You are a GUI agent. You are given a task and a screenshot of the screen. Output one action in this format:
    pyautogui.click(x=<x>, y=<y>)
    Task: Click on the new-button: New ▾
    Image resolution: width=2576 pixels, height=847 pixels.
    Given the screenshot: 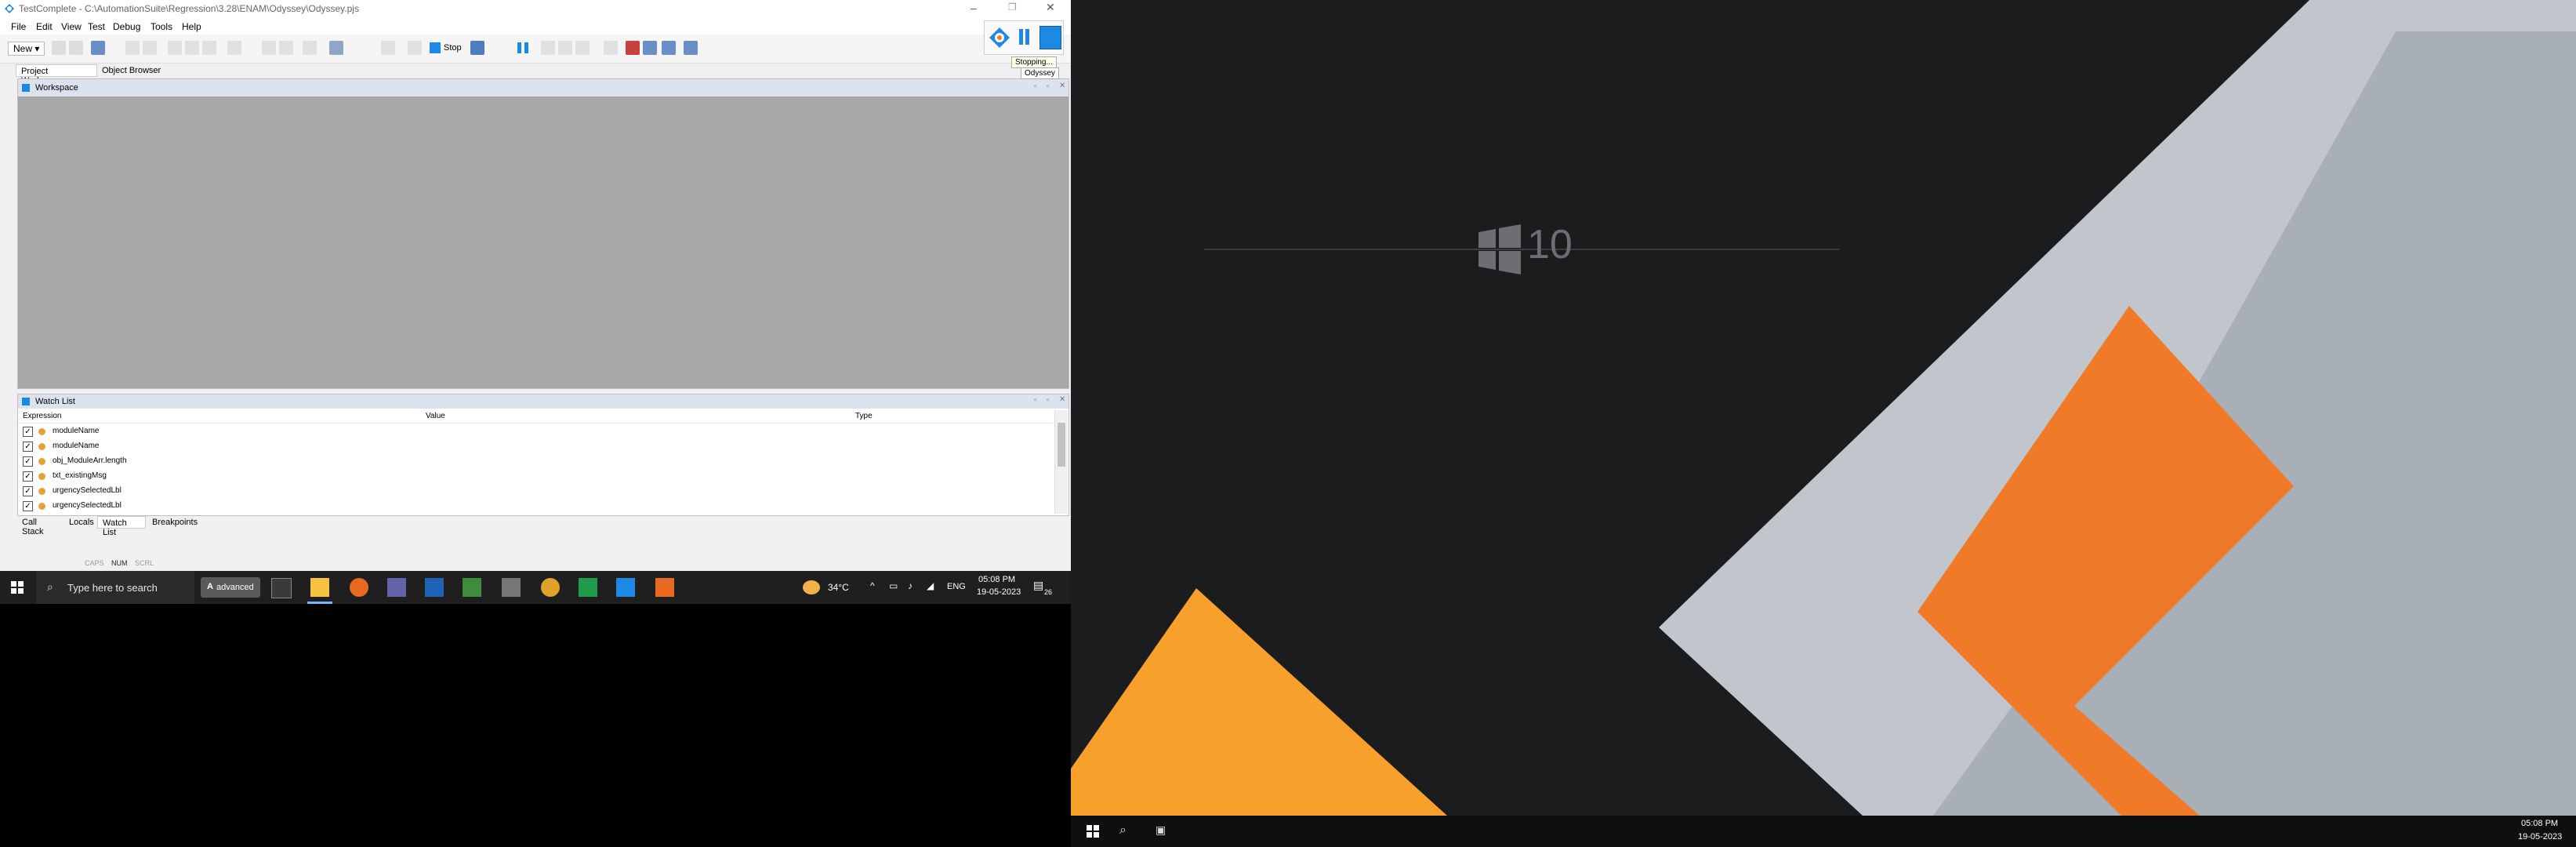 What is the action you would take?
    pyautogui.click(x=26, y=49)
    